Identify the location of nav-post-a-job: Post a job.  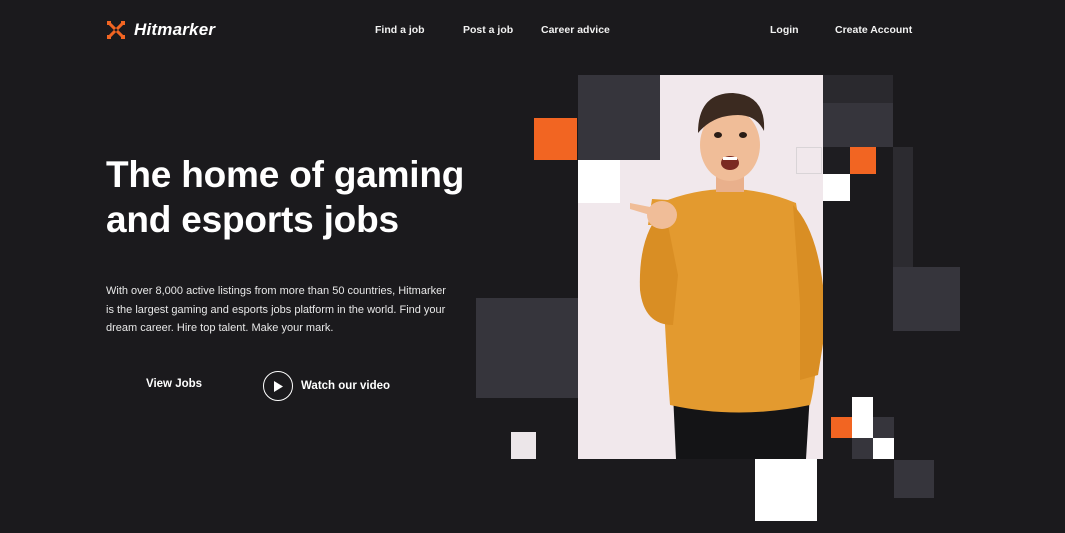
(488, 30).